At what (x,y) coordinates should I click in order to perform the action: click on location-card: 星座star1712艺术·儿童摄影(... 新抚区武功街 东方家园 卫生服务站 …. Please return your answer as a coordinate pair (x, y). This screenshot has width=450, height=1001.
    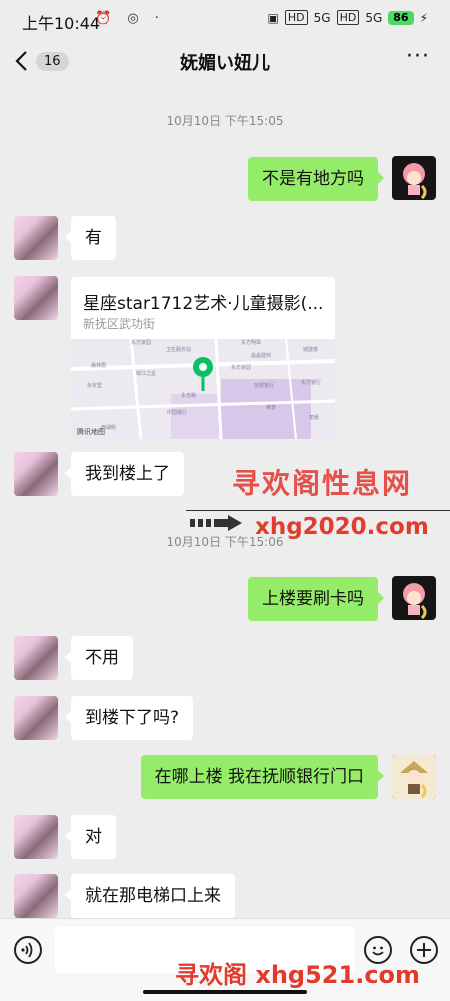
    Looking at the image, I should click on (203, 358).